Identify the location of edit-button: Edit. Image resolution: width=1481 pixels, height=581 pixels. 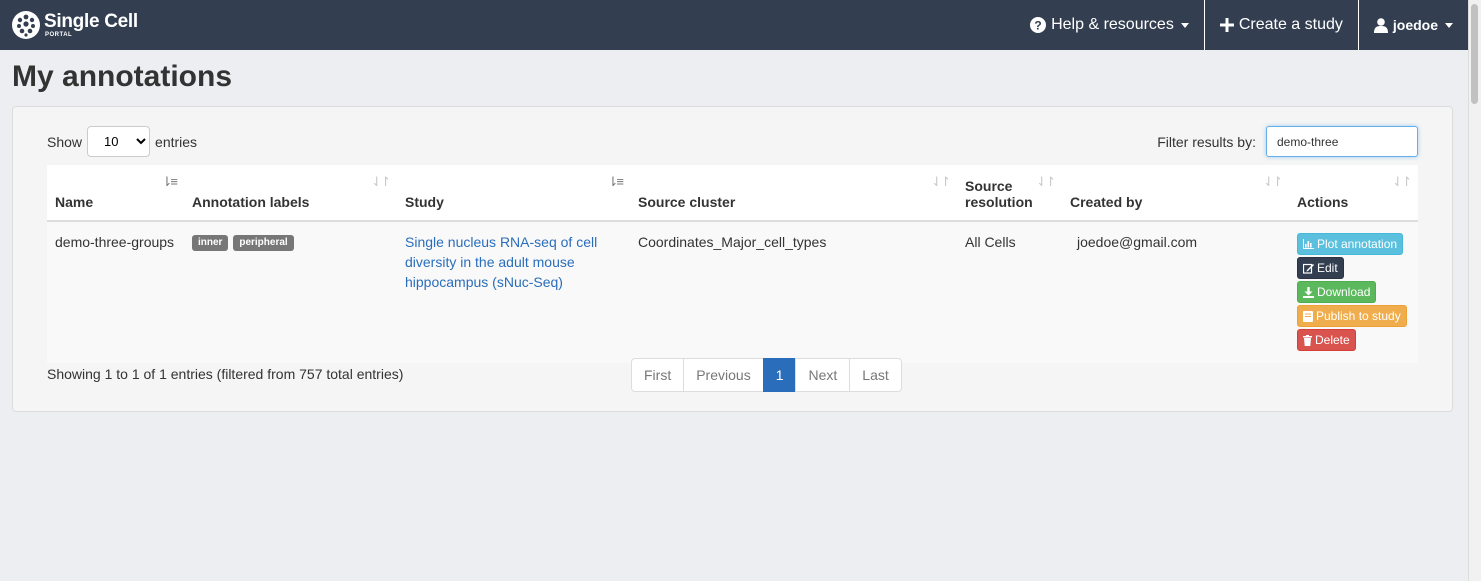
(1320, 268).